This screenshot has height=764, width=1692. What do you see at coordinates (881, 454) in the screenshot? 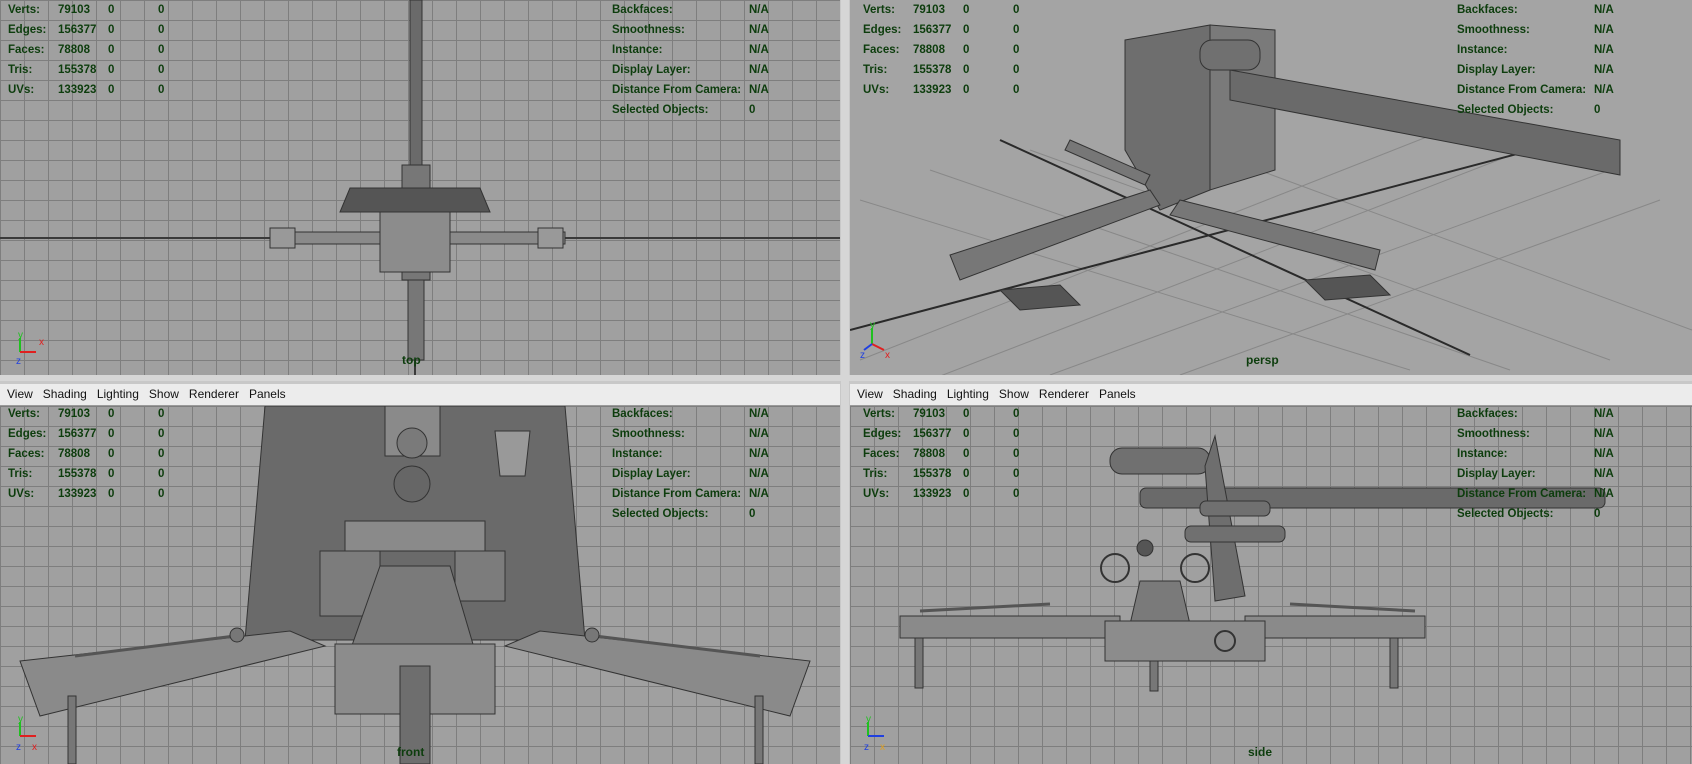
I see `hud-key: Faces:` at bounding box center [881, 454].